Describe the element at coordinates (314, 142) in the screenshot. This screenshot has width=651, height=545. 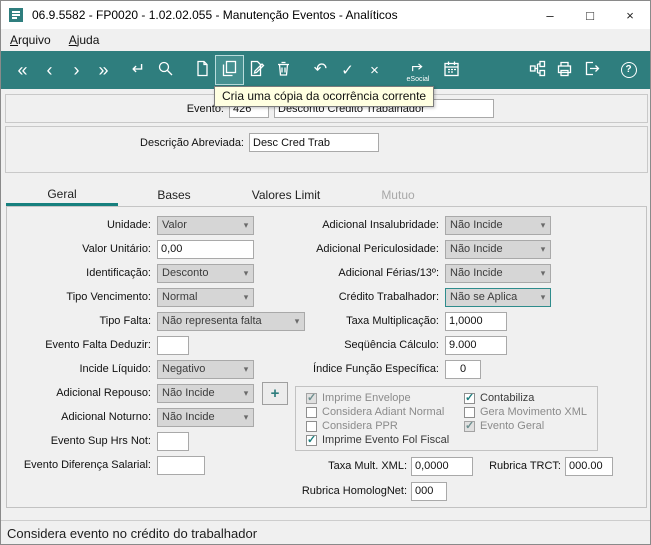
I see `descricao-abreviada-input` at that location.